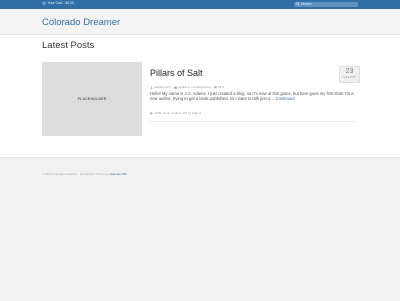 This screenshot has height=301, width=400. Describe the element at coordinates (284, 98) in the screenshot. I see `read-more-link: Continued` at that location.